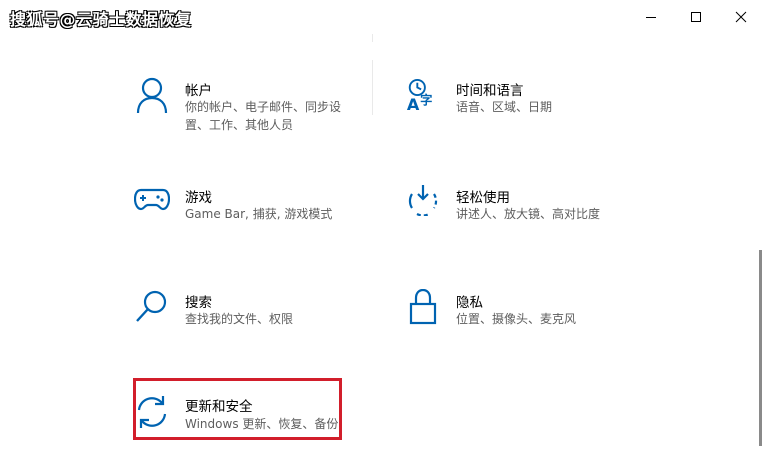 The height and width of the screenshot is (468, 764). Describe the element at coordinates (423, 309) in the screenshot. I see `lock-icon` at that location.